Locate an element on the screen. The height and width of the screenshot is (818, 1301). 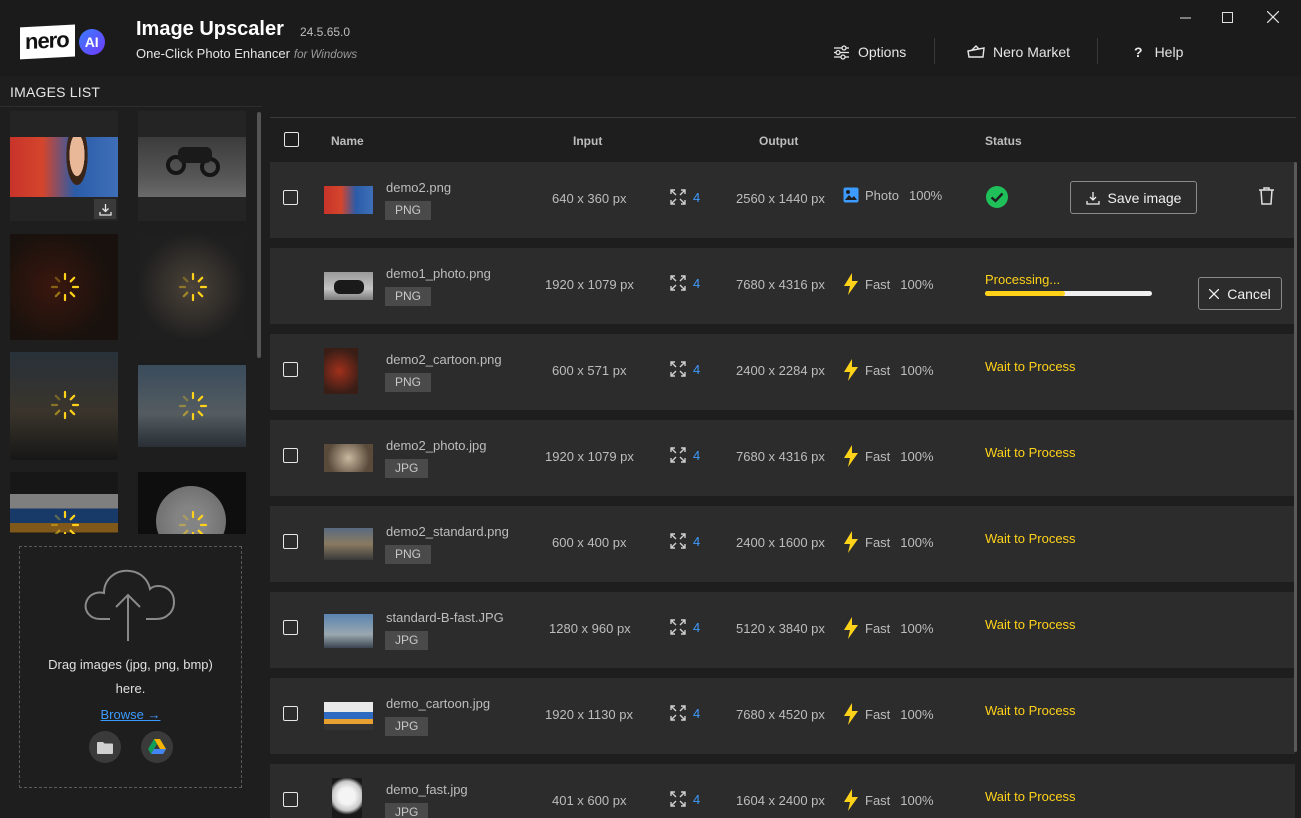
thumbnail-demo2-cartoon is located at coordinates (64, 287).